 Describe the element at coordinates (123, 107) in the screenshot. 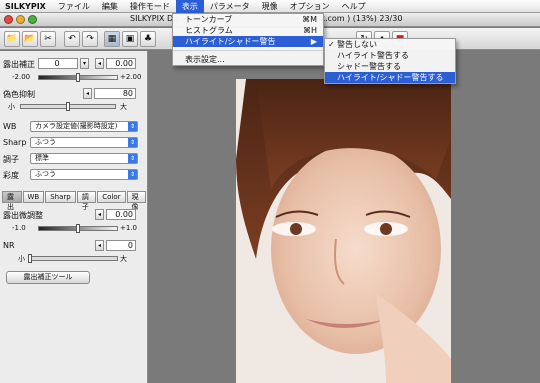

I see `fringe-large-label: 大` at that location.